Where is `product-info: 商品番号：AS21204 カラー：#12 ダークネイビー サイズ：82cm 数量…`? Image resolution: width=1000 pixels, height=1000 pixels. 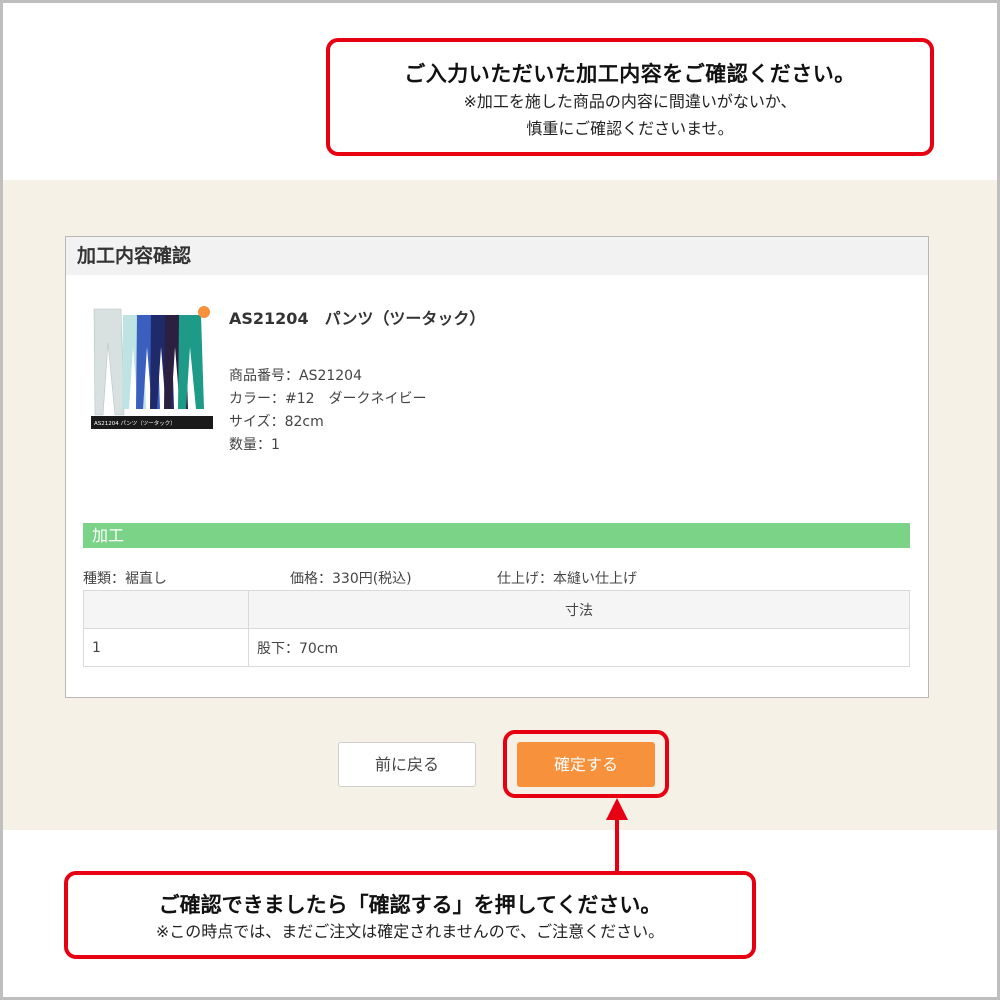 product-info: 商品番号：AS21204 カラー：#12 ダークネイビー サイズ：82cm 数量… is located at coordinates (328, 411).